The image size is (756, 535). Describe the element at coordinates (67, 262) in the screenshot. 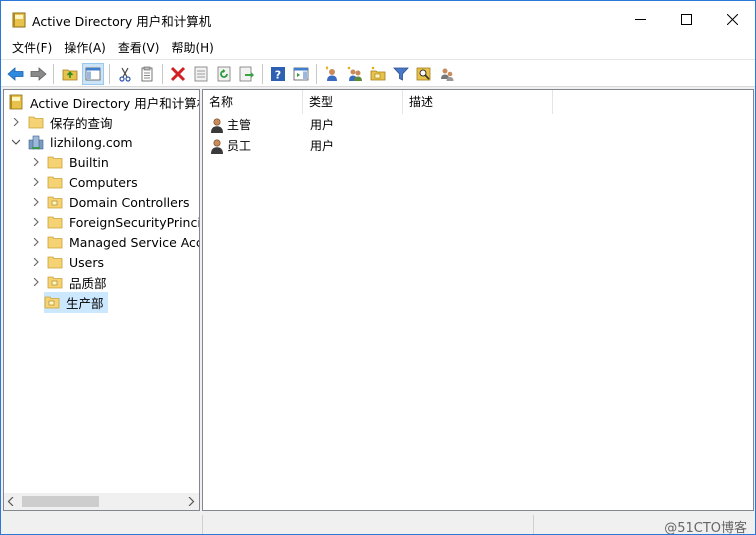

I see `tree-item-users: Users` at that location.